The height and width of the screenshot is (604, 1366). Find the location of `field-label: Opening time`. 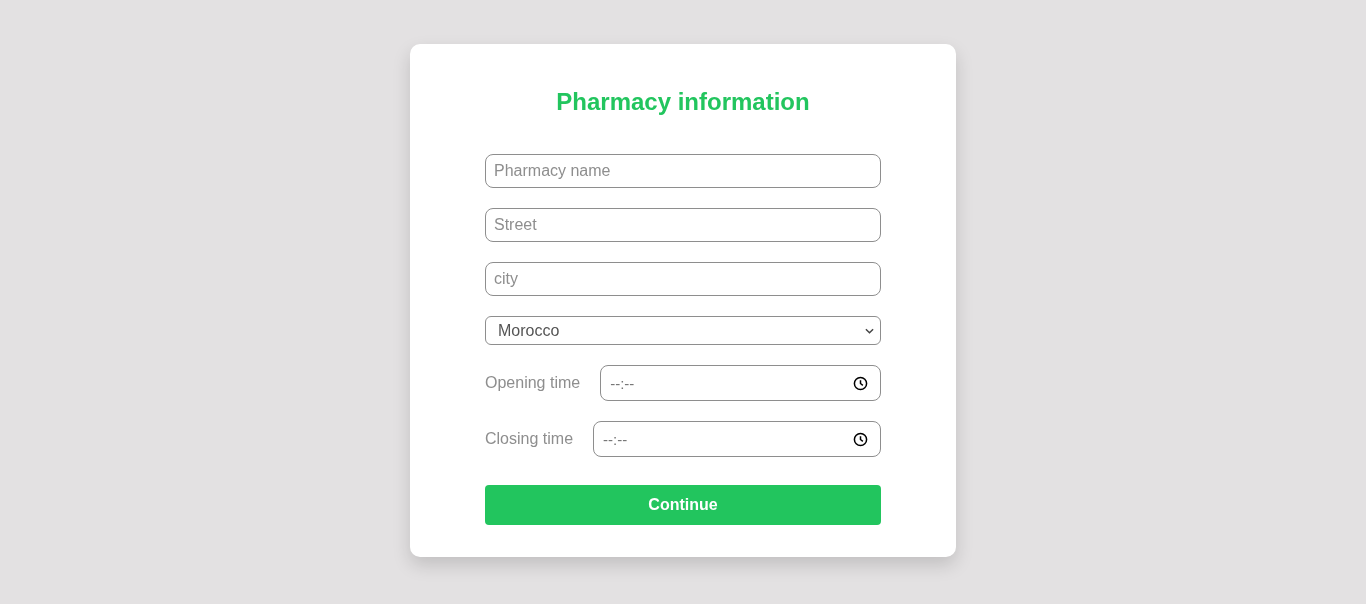

field-label: Opening time is located at coordinates (533, 383).